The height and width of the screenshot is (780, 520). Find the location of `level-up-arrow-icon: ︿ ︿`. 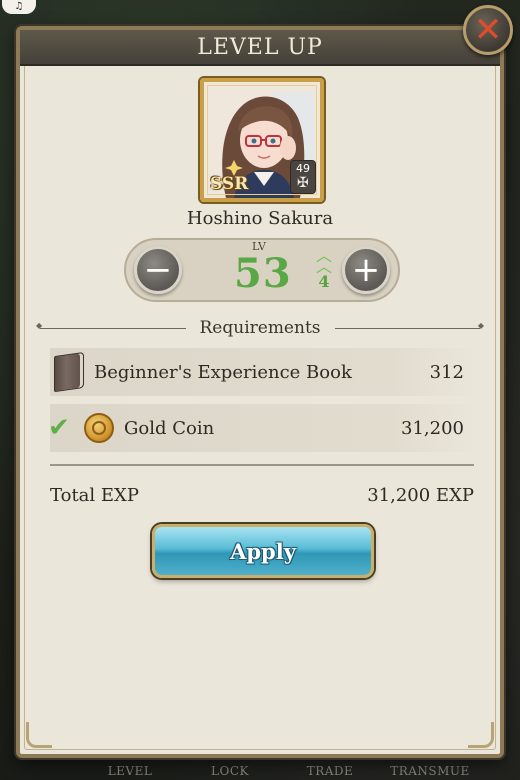

level-up-arrow-icon: ︿ ︿ is located at coordinates (323, 261).